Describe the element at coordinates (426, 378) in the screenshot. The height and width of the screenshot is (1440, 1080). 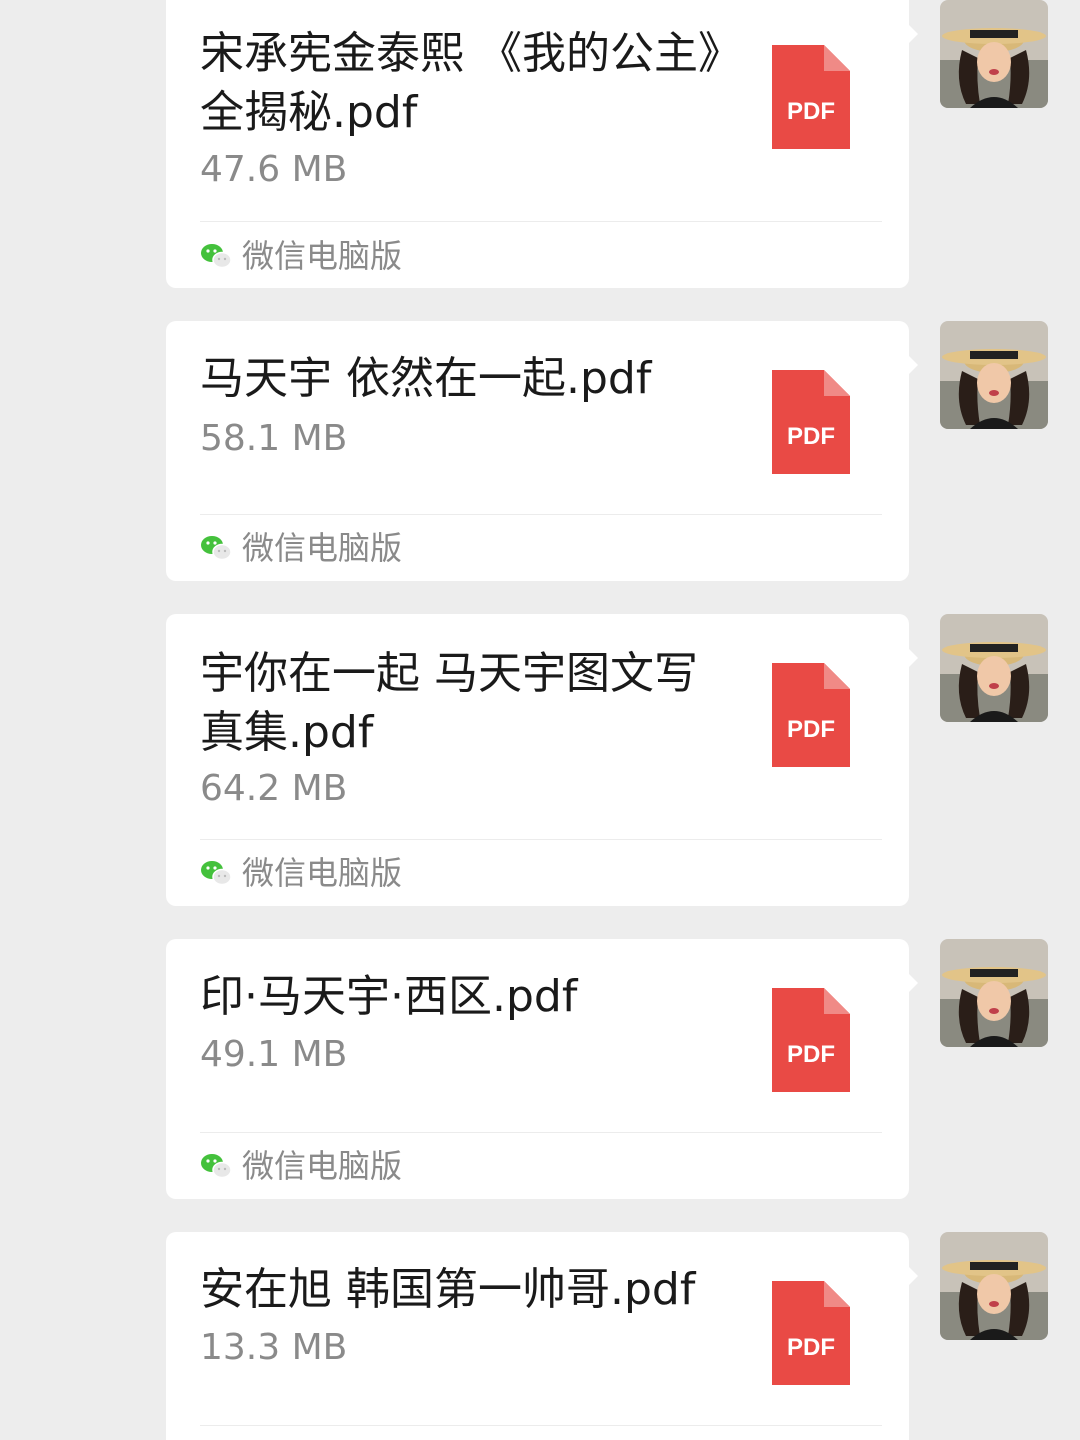
I see `file-name: 马天宇 依然在一起.pdf` at that location.